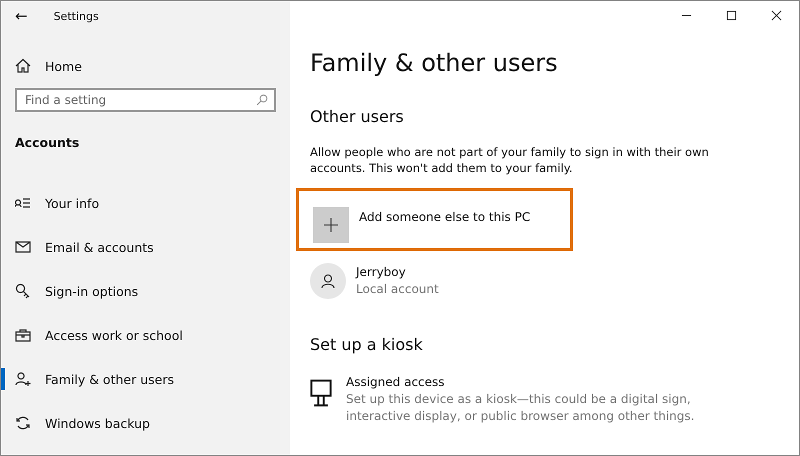 The width and height of the screenshot is (800, 456). I want to click on section-heading: Other users, so click(357, 116).